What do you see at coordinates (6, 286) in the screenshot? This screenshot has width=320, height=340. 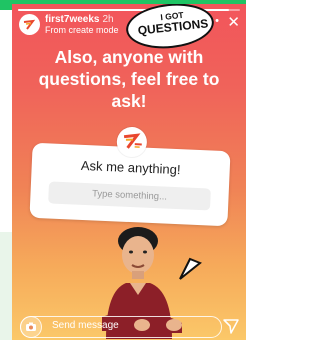 I see `left-margin` at bounding box center [6, 286].